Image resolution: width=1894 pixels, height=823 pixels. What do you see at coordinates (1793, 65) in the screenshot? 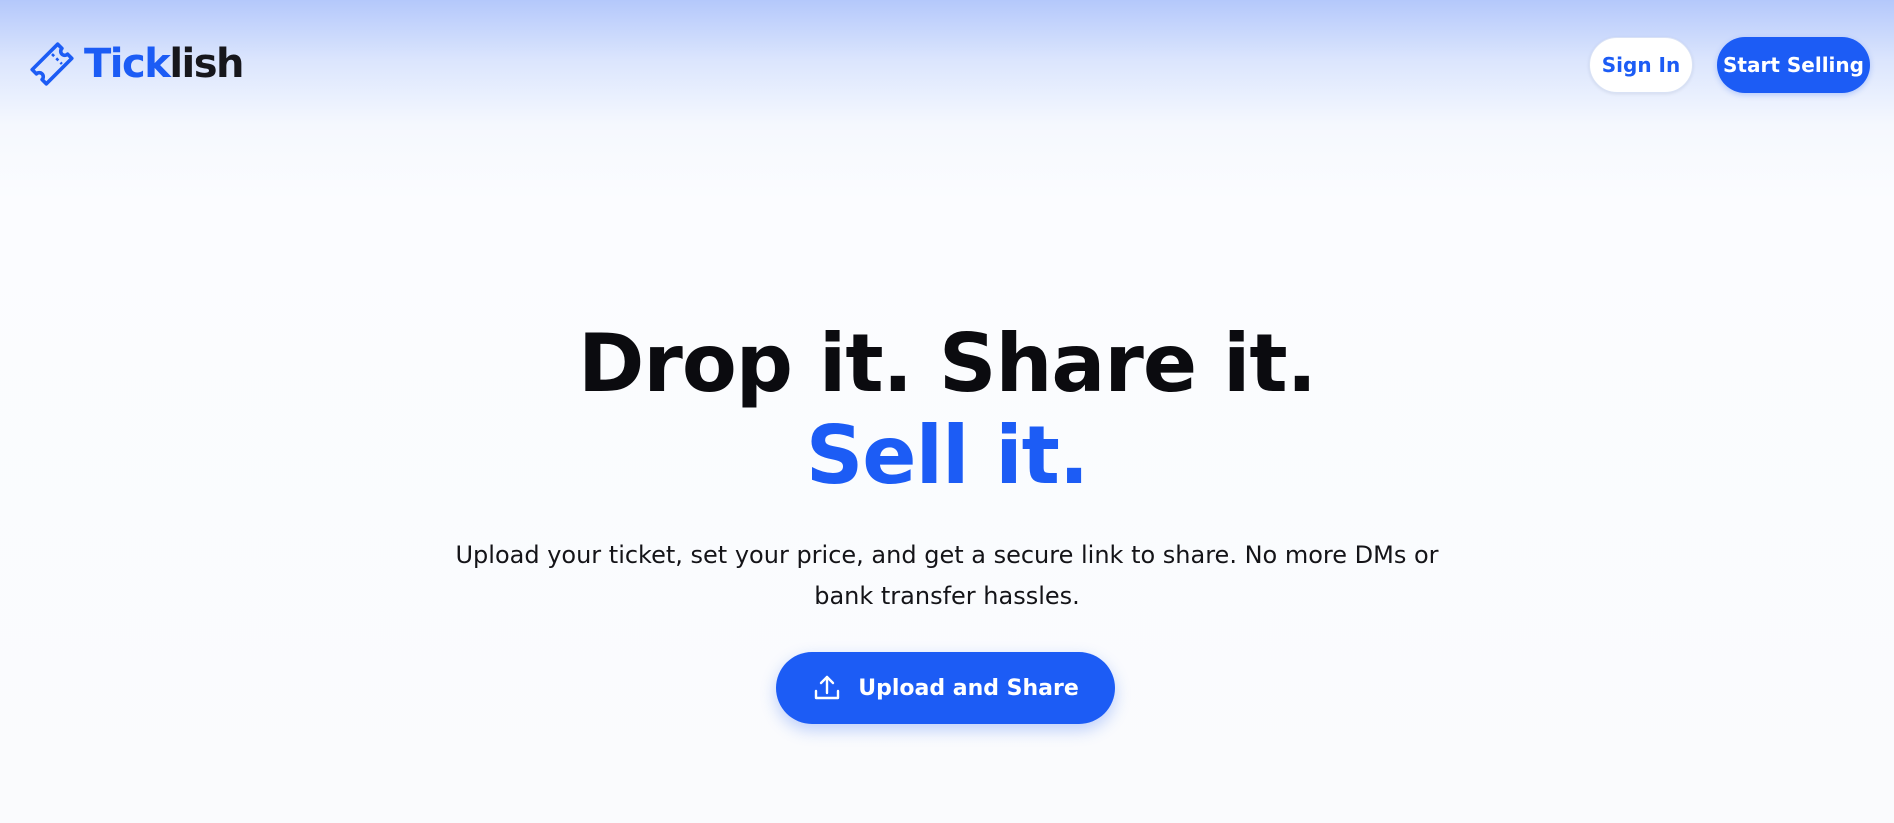
I see `start-selling-button: Start Selling` at bounding box center [1793, 65].